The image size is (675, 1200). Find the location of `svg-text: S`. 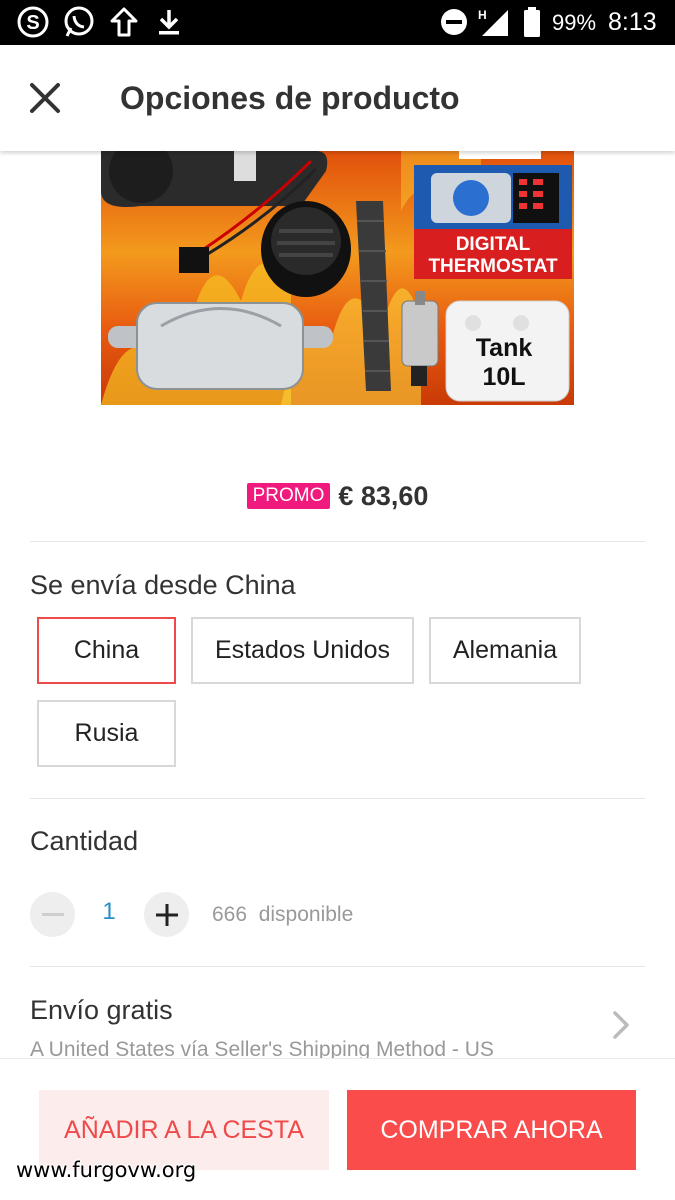

svg-text: S is located at coordinates (32, 23).